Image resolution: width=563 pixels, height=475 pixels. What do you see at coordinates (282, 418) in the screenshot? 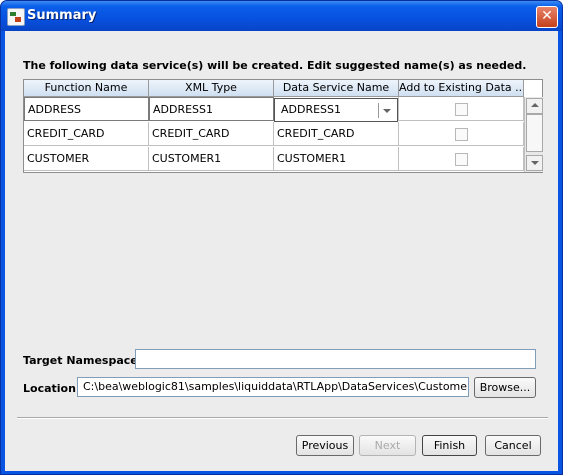
I see `button-divider` at bounding box center [282, 418].